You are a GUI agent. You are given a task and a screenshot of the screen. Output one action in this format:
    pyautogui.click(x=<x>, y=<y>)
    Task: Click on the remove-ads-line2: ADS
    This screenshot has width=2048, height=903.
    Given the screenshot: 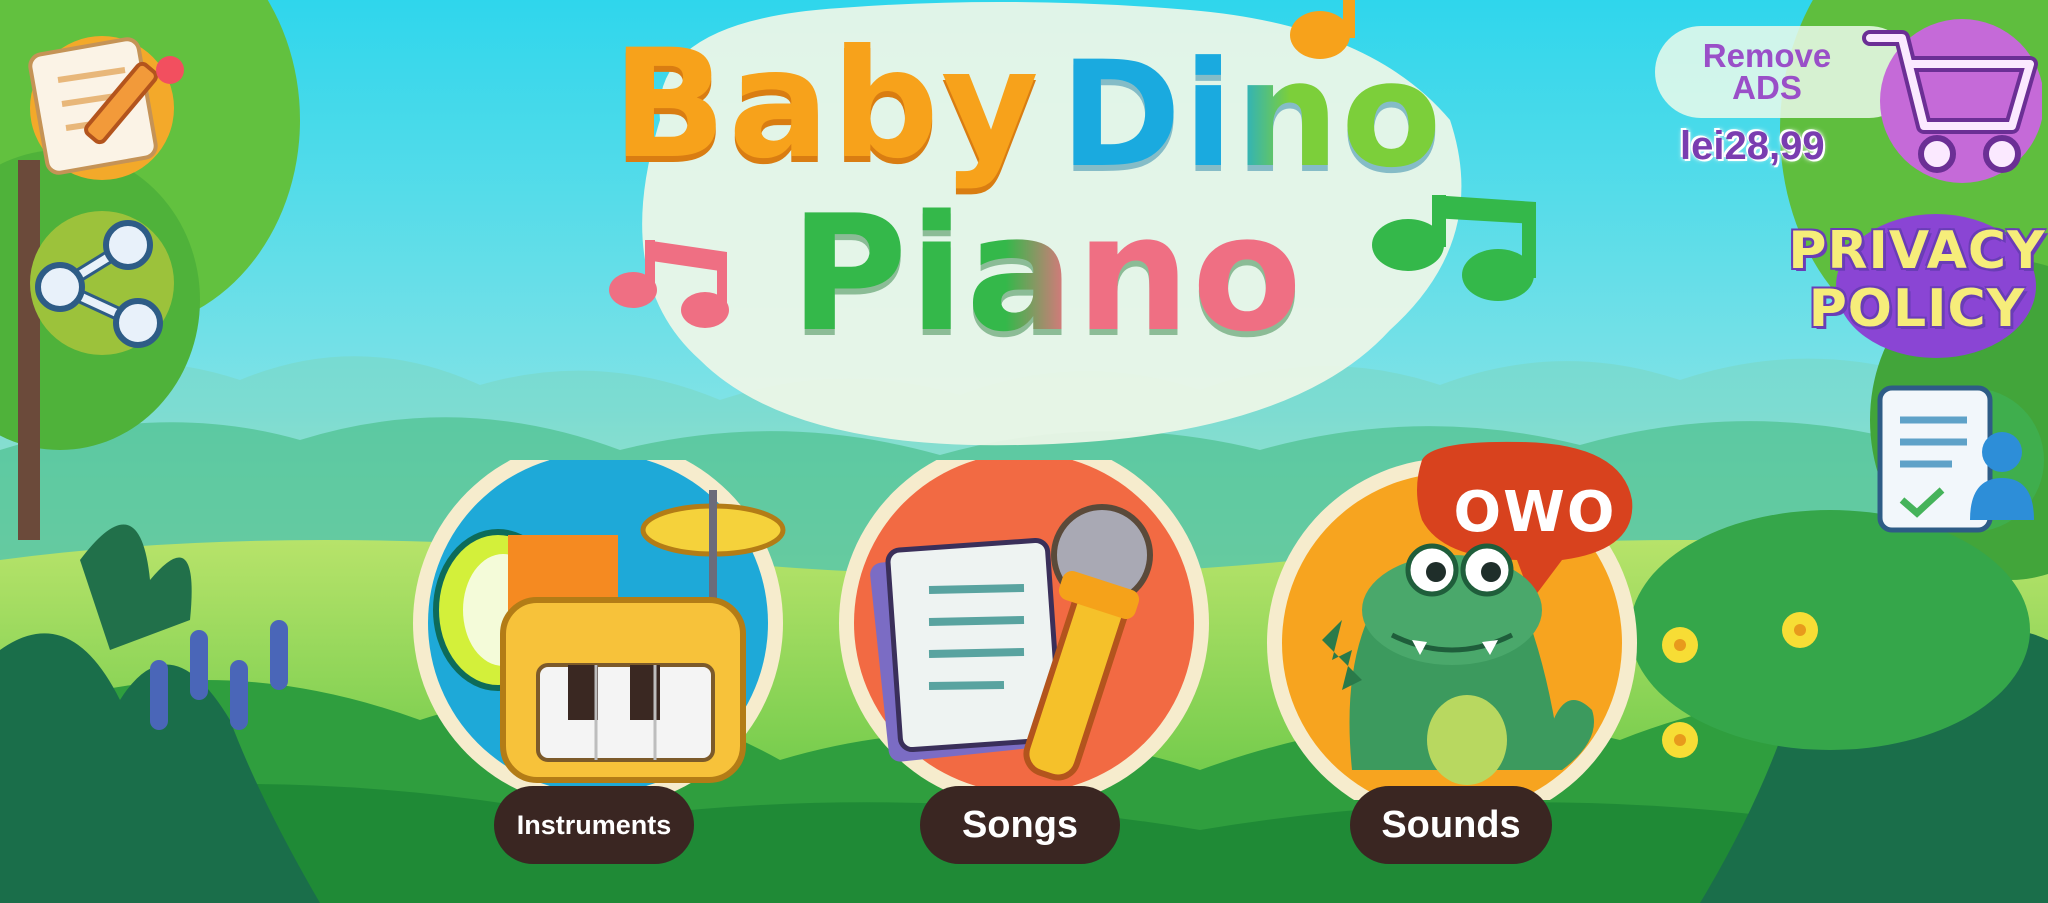 What is the action you would take?
    pyautogui.click(x=1767, y=87)
    